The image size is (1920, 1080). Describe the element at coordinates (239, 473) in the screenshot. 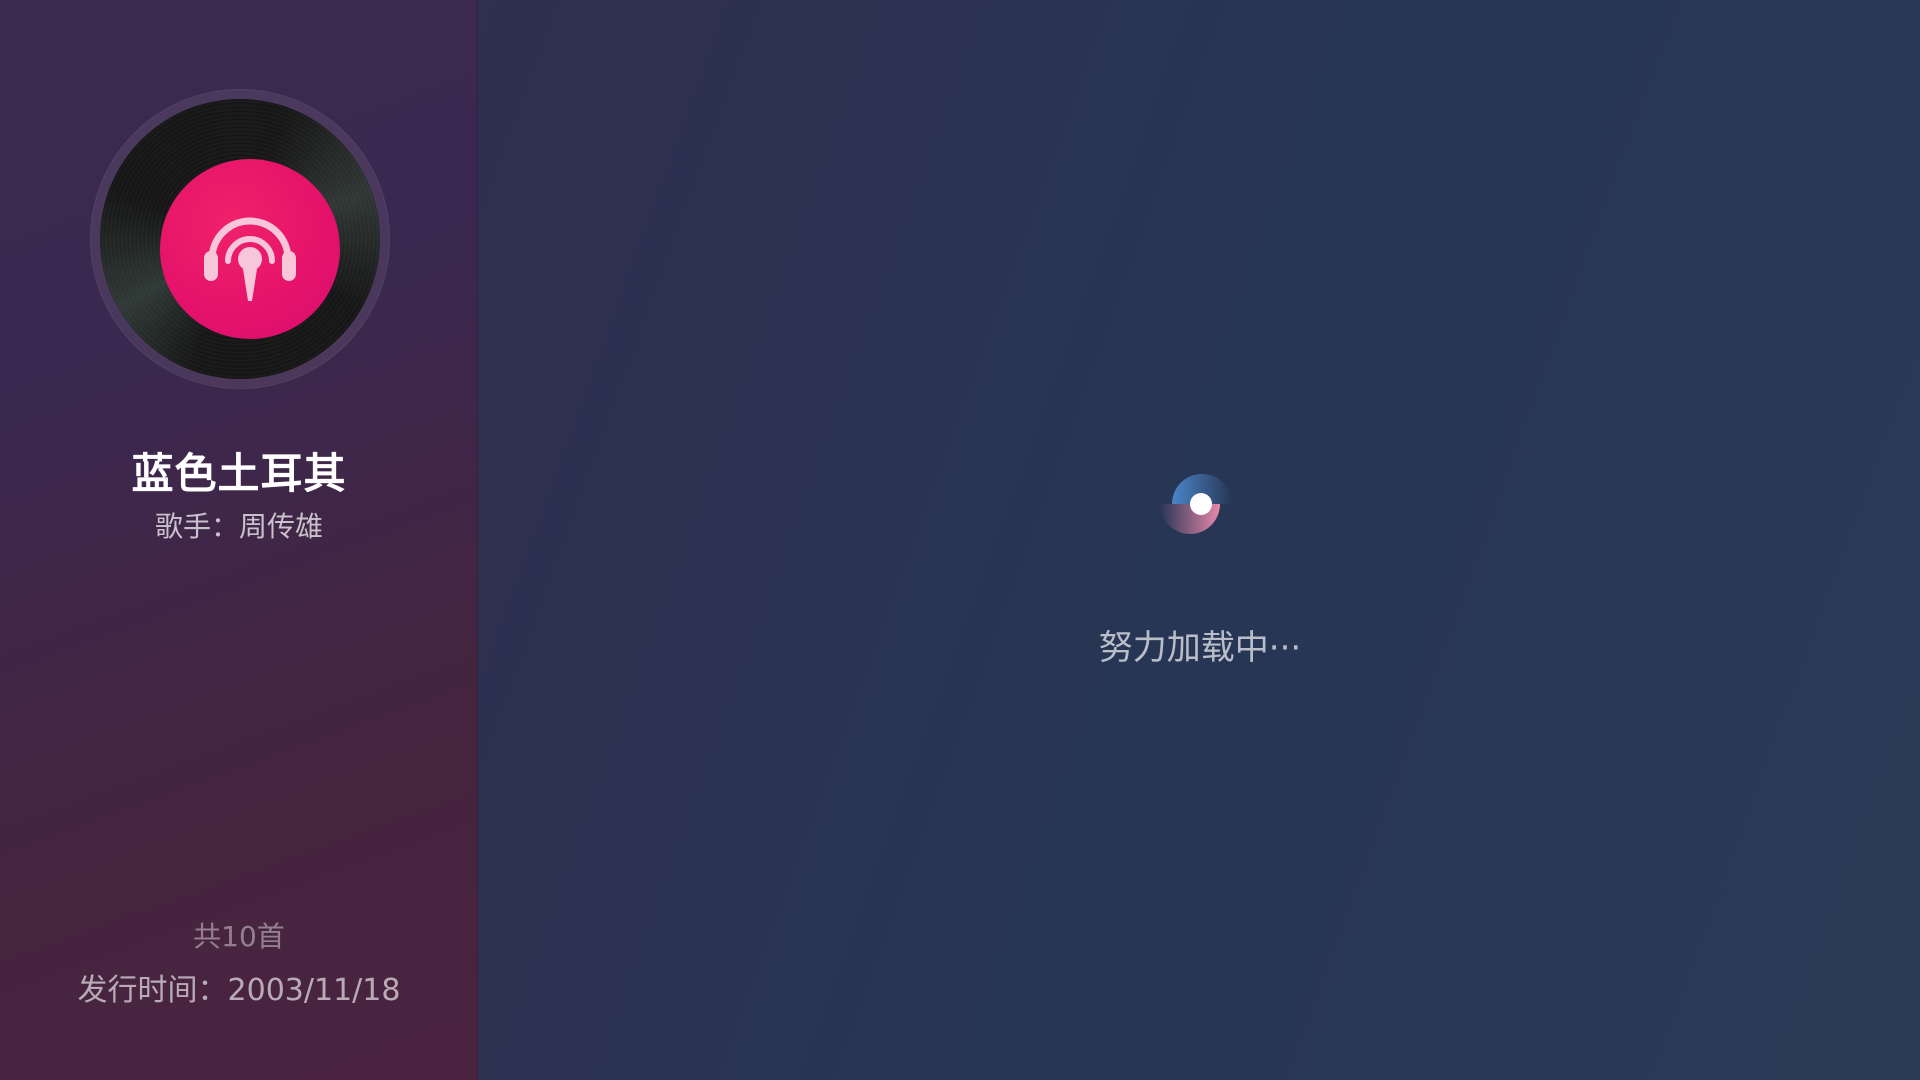

I see `album-title: 蓝色土耳其` at that location.